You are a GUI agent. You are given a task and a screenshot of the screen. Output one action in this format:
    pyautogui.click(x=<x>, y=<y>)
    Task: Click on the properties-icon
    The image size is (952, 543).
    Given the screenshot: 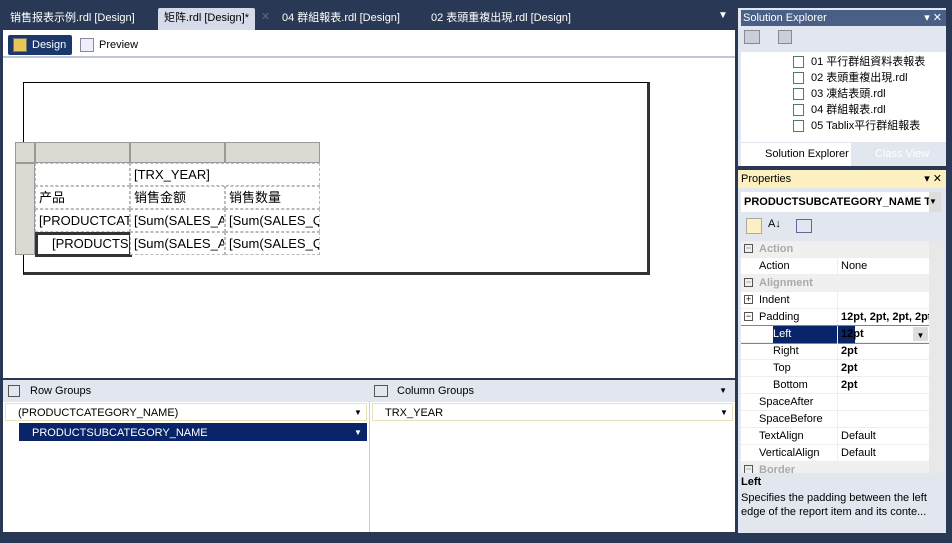 What is the action you would take?
    pyautogui.click(x=752, y=37)
    